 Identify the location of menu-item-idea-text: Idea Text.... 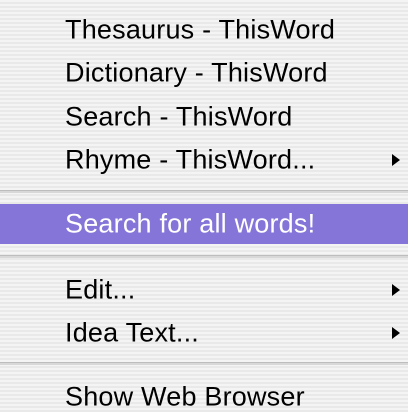
(204, 333).